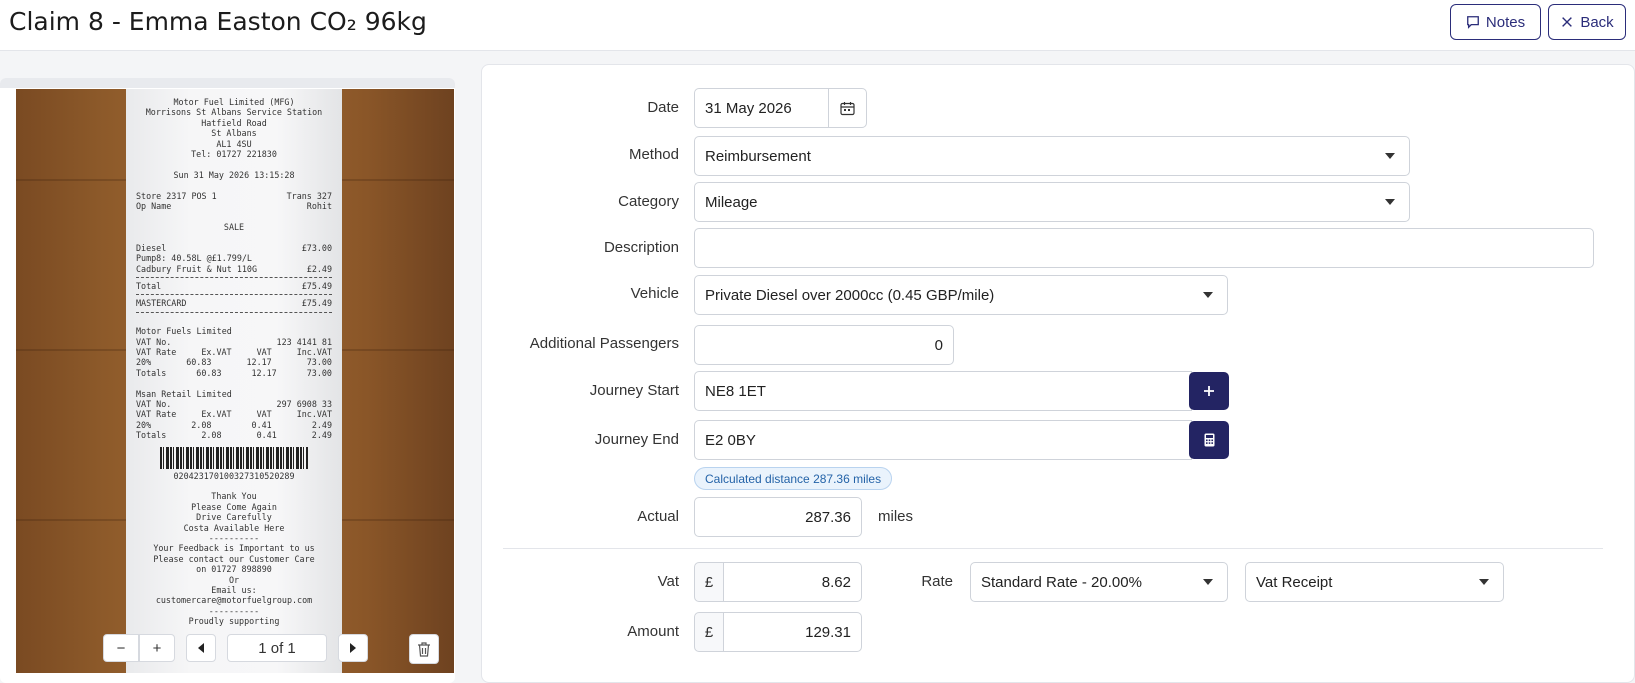 The height and width of the screenshot is (683, 1635). I want to click on calendar-icon, so click(847, 108).